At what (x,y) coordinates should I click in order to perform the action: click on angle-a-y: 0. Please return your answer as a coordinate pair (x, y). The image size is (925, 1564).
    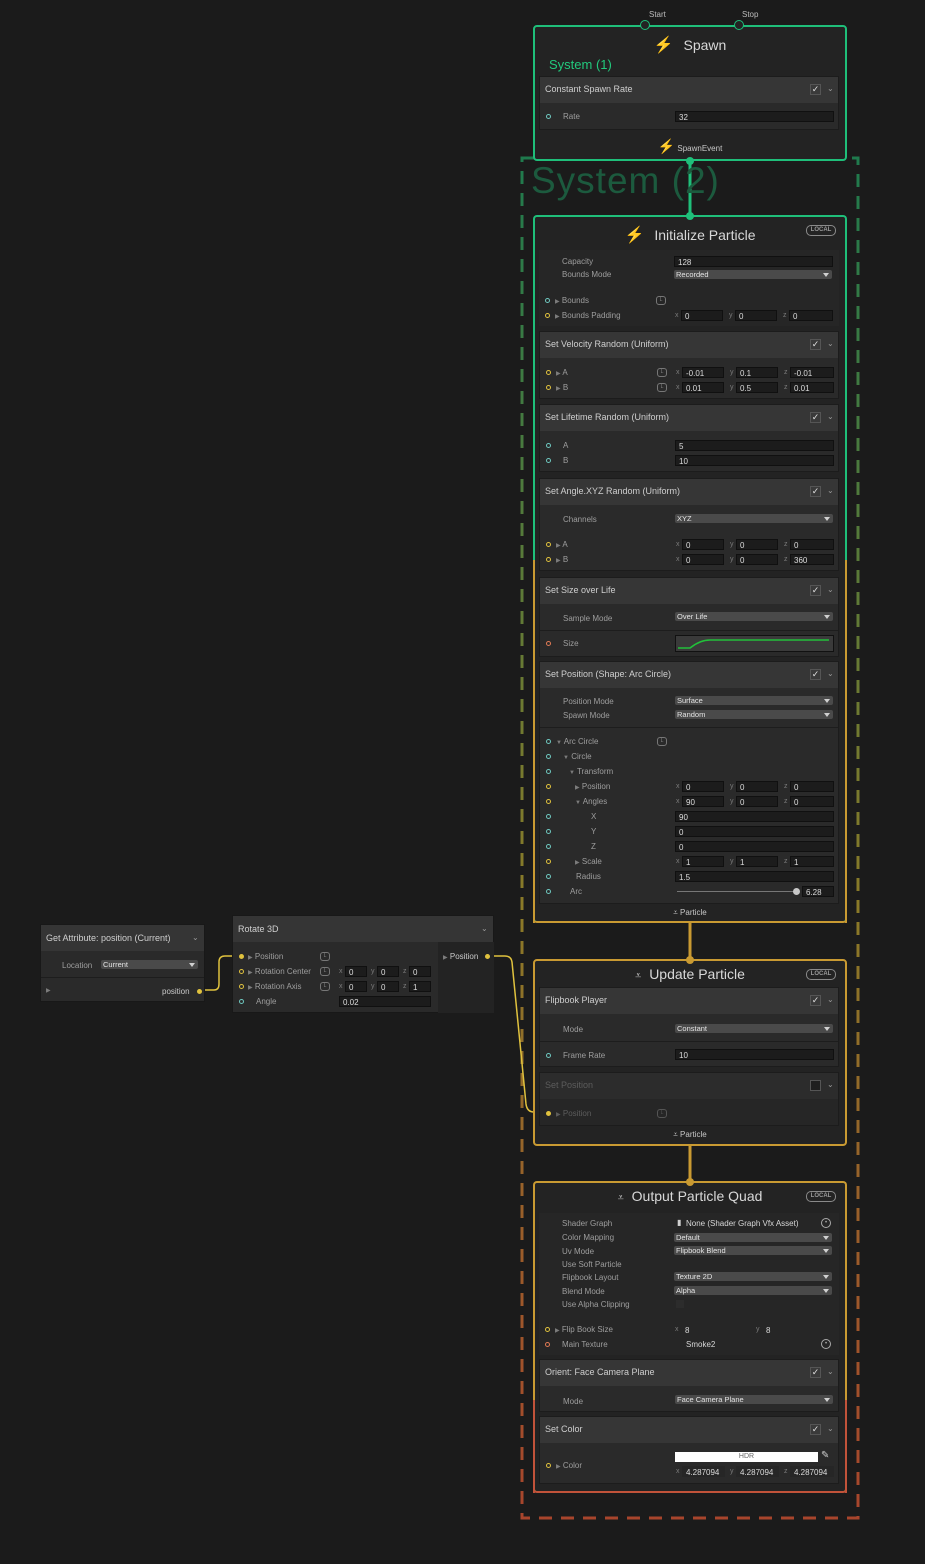
    Looking at the image, I should click on (757, 544).